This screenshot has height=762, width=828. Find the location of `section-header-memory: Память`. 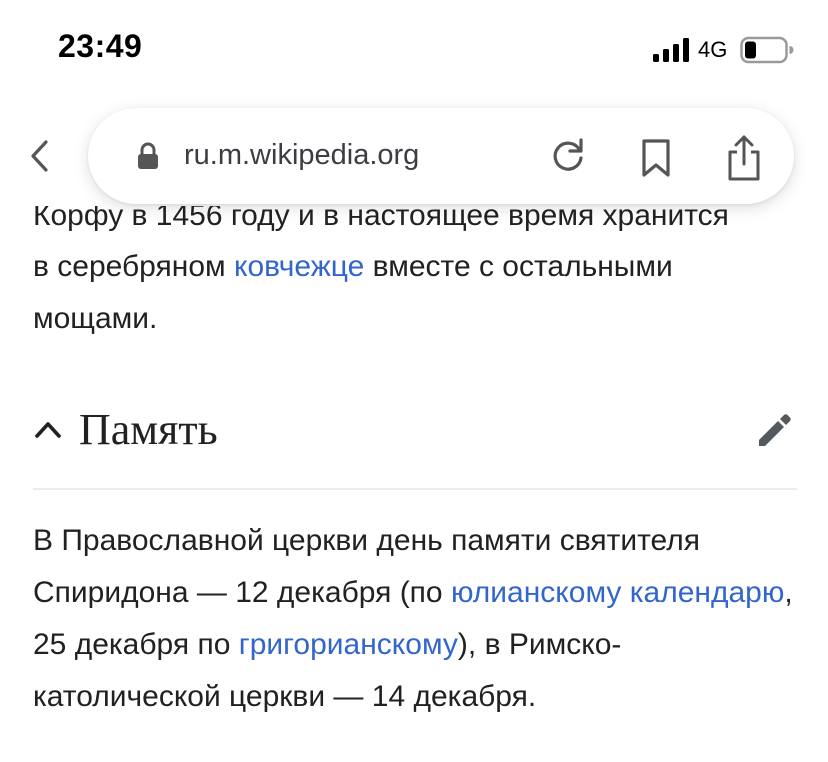

section-header-memory: Память is located at coordinates (415, 444).